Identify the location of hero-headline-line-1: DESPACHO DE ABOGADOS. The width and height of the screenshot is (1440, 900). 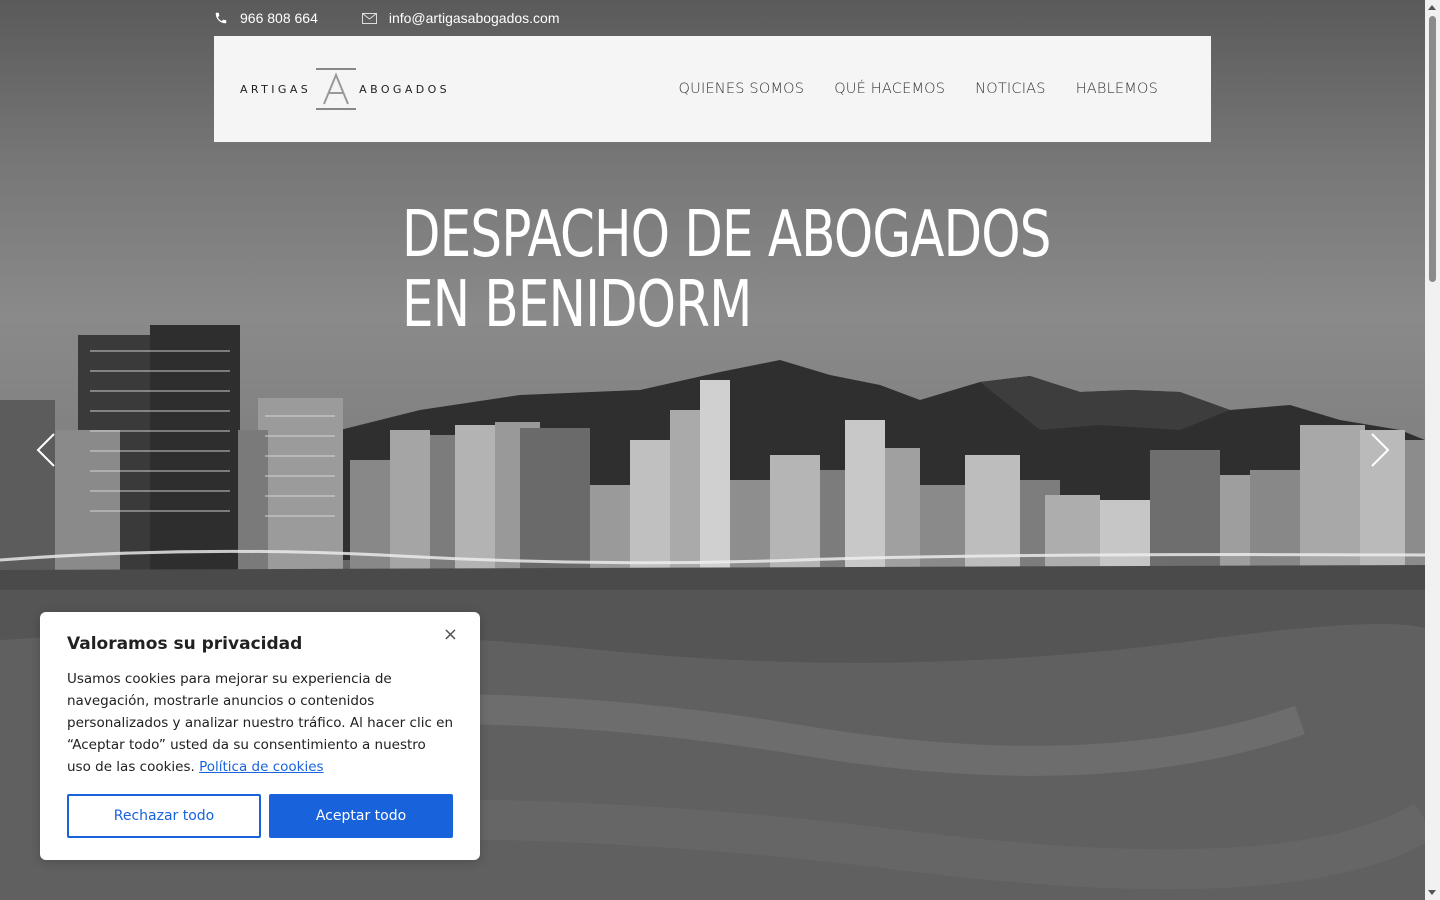
(726, 235).